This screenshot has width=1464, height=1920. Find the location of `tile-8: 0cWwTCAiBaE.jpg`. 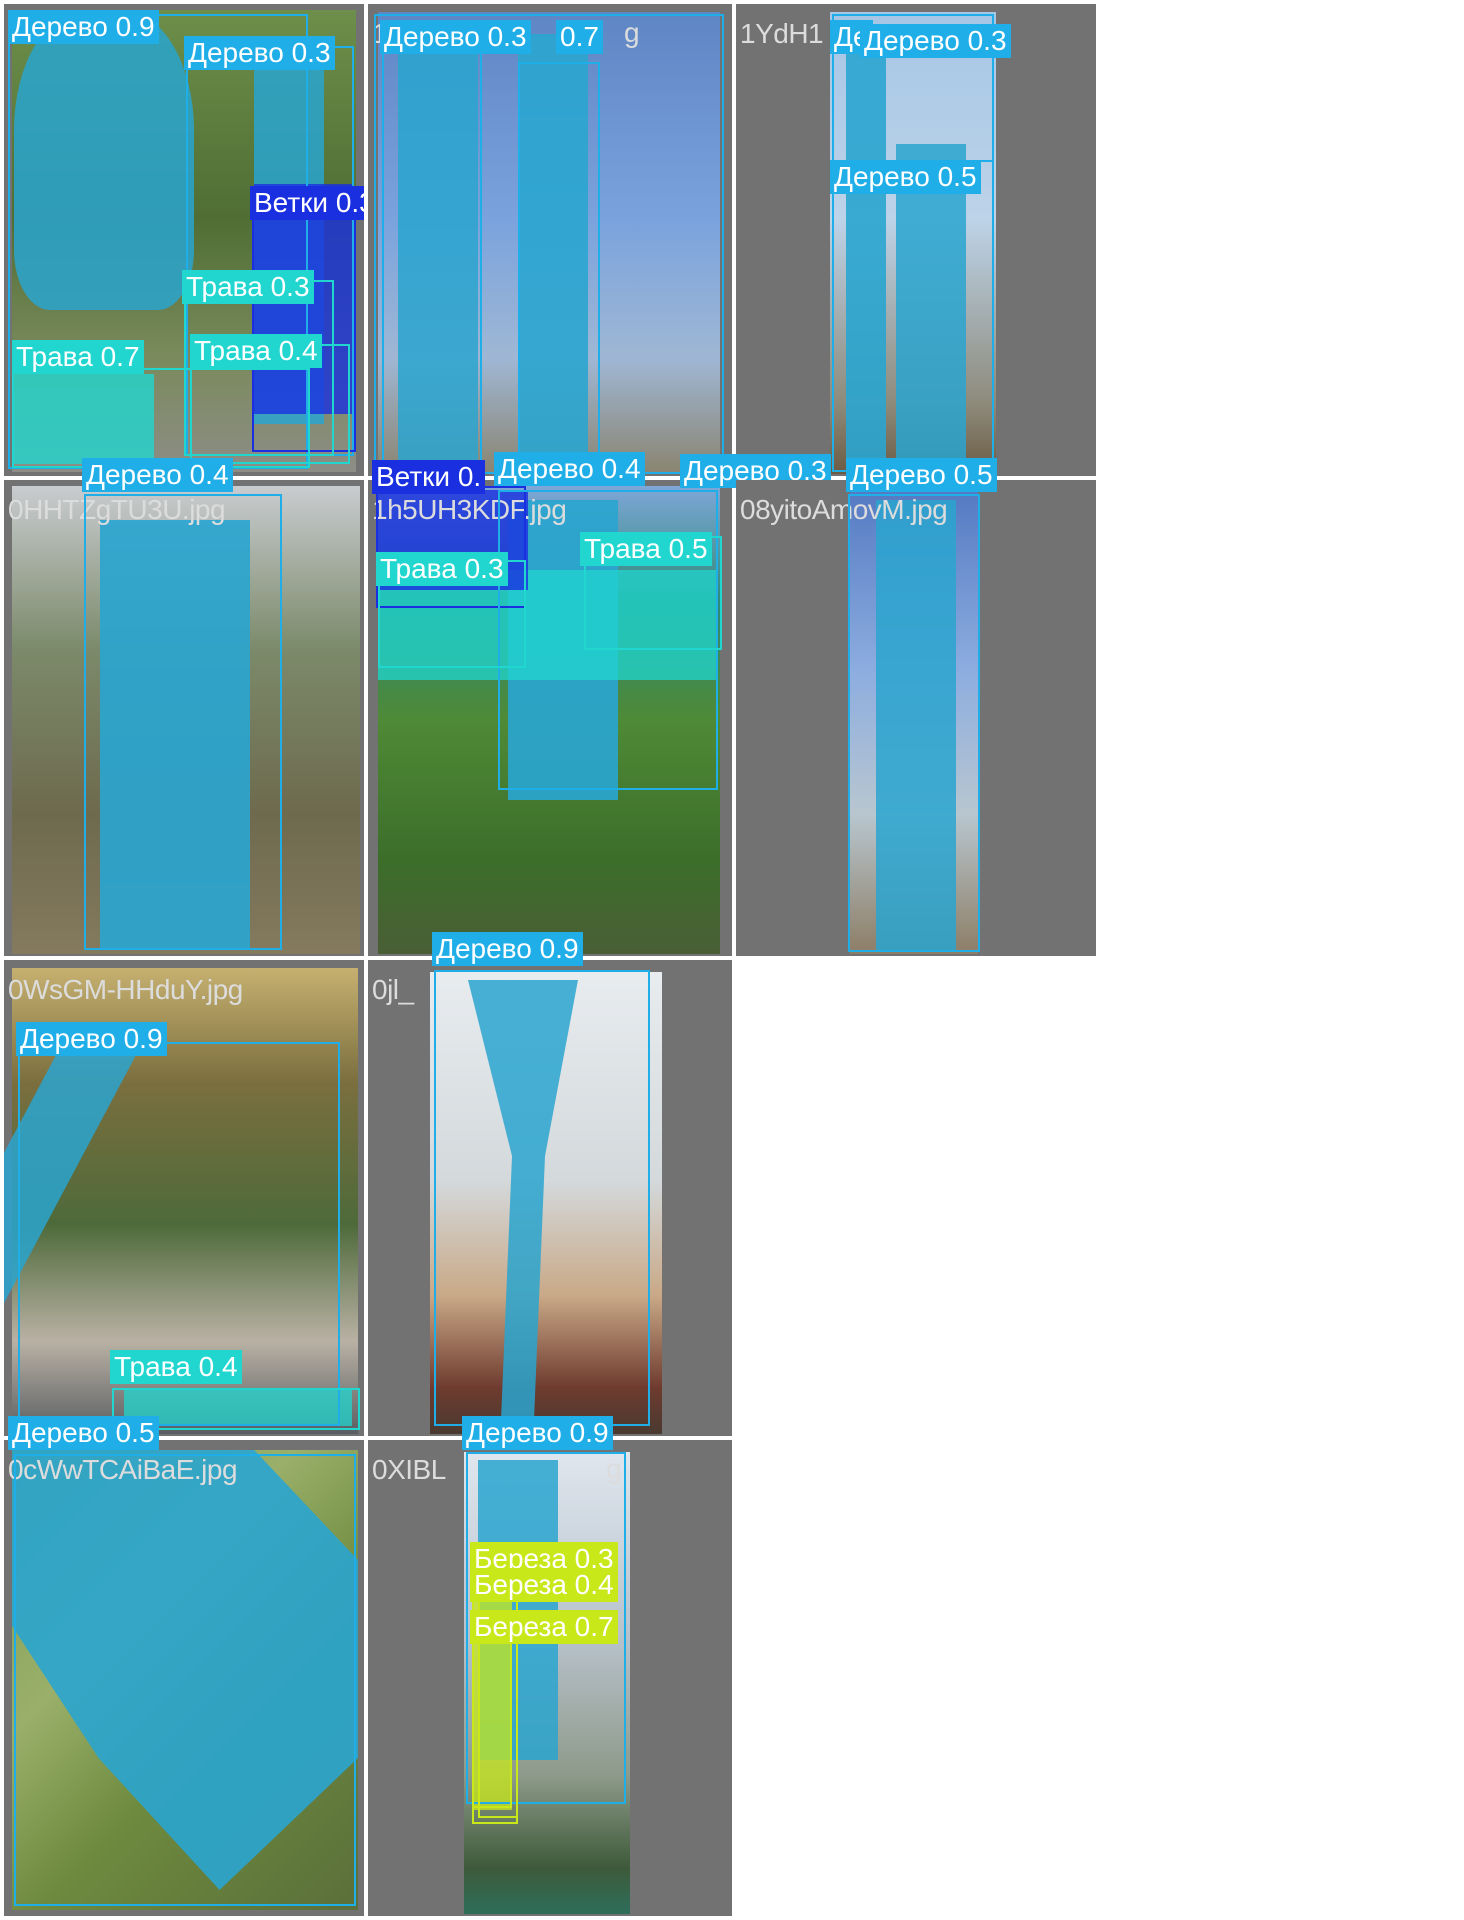

tile-8: 0cWwTCAiBaE.jpg is located at coordinates (184, 1678).